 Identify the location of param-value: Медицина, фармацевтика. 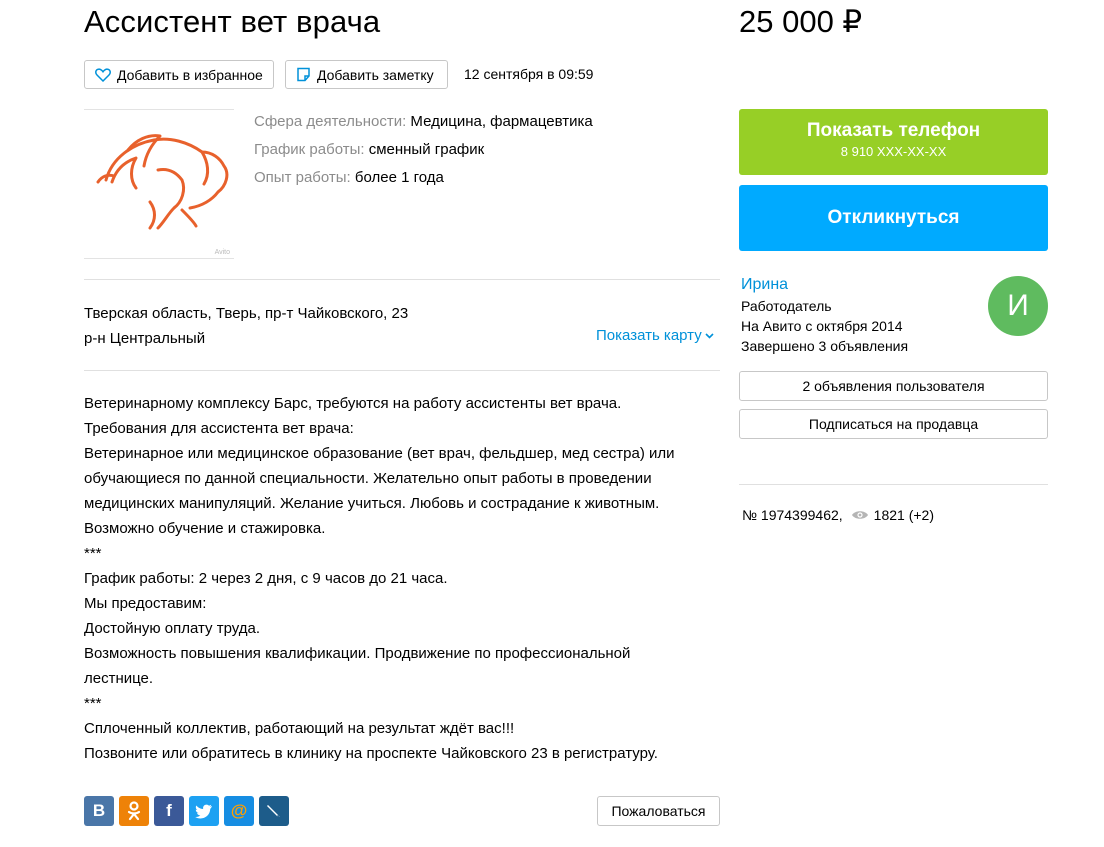
(501, 121).